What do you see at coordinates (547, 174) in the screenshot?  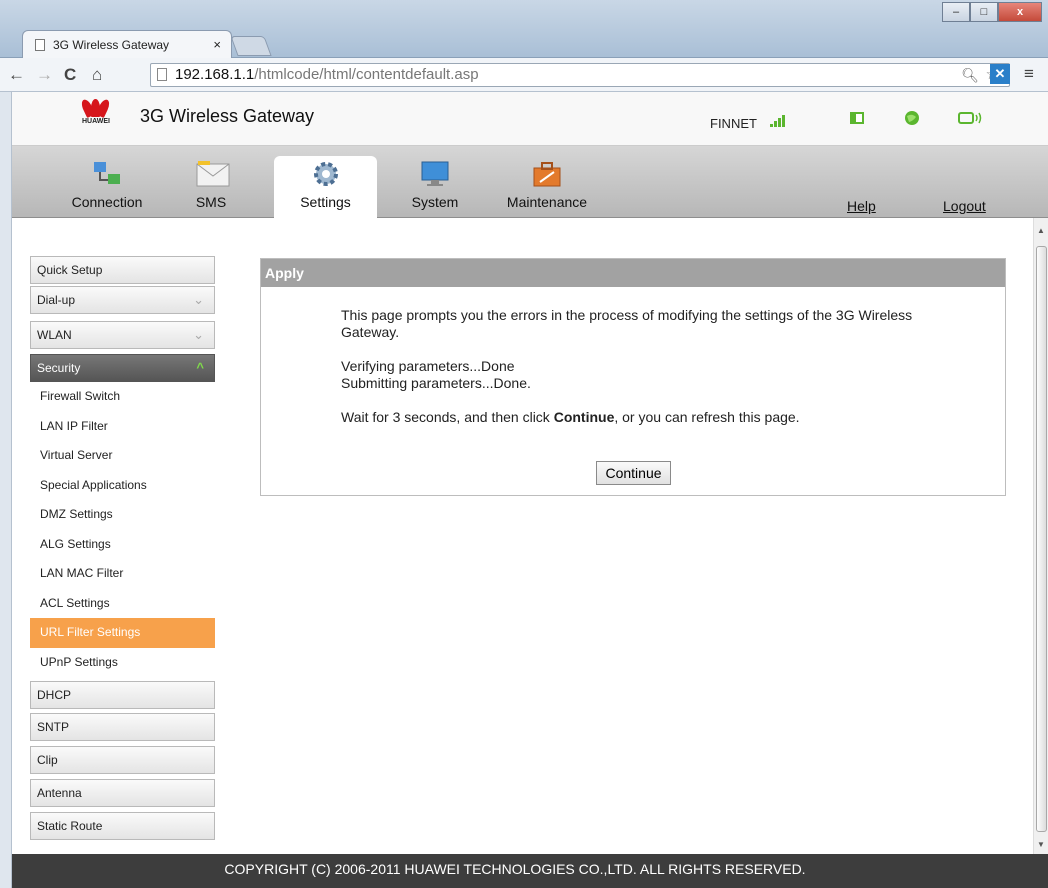 I see `toolbox-icon` at bounding box center [547, 174].